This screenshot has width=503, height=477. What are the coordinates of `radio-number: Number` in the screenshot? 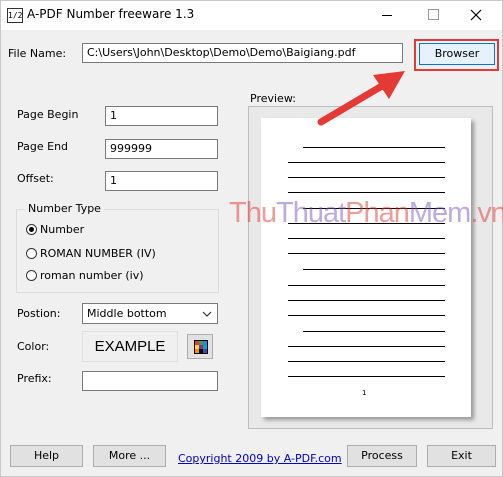 It's located at (55, 229).